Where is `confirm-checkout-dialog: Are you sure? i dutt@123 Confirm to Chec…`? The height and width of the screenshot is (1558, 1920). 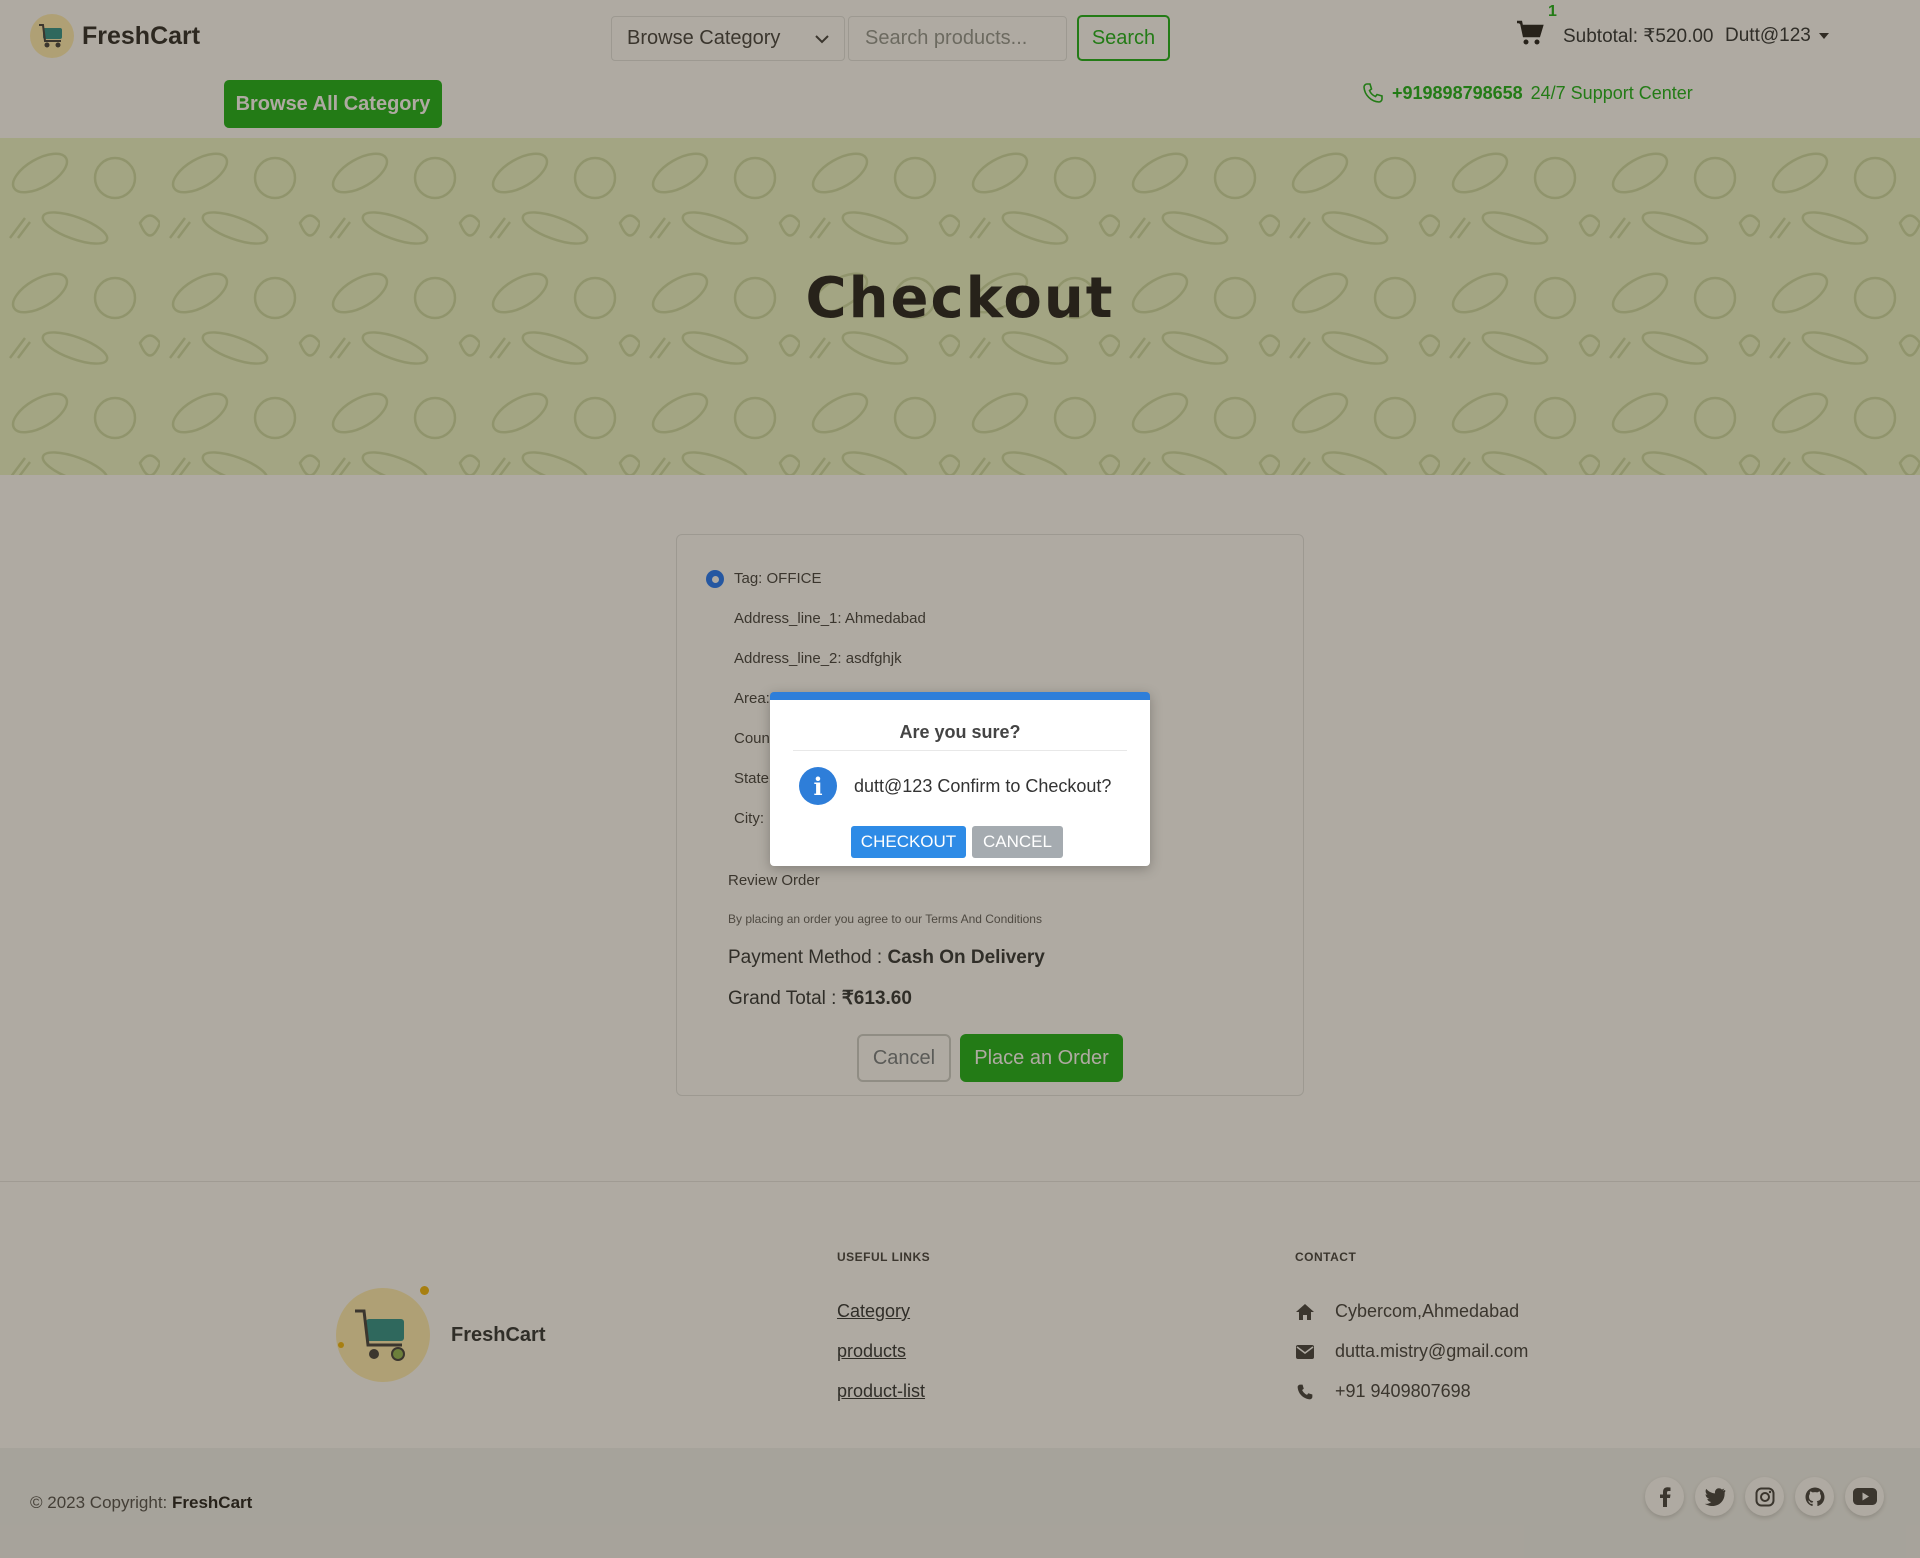 confirm-checkout-dialog: Are you sure? i dutt@123 Confirm to Chec… is located at coordinates (960, 779).